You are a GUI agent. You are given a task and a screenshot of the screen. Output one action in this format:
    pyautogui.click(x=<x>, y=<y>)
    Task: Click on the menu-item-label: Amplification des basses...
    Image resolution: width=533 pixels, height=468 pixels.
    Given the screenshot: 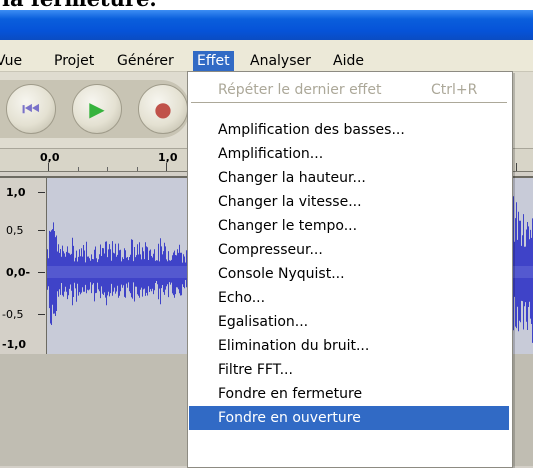 What is the action you would take?
    pyautogui.click(x=311, y=130)
    